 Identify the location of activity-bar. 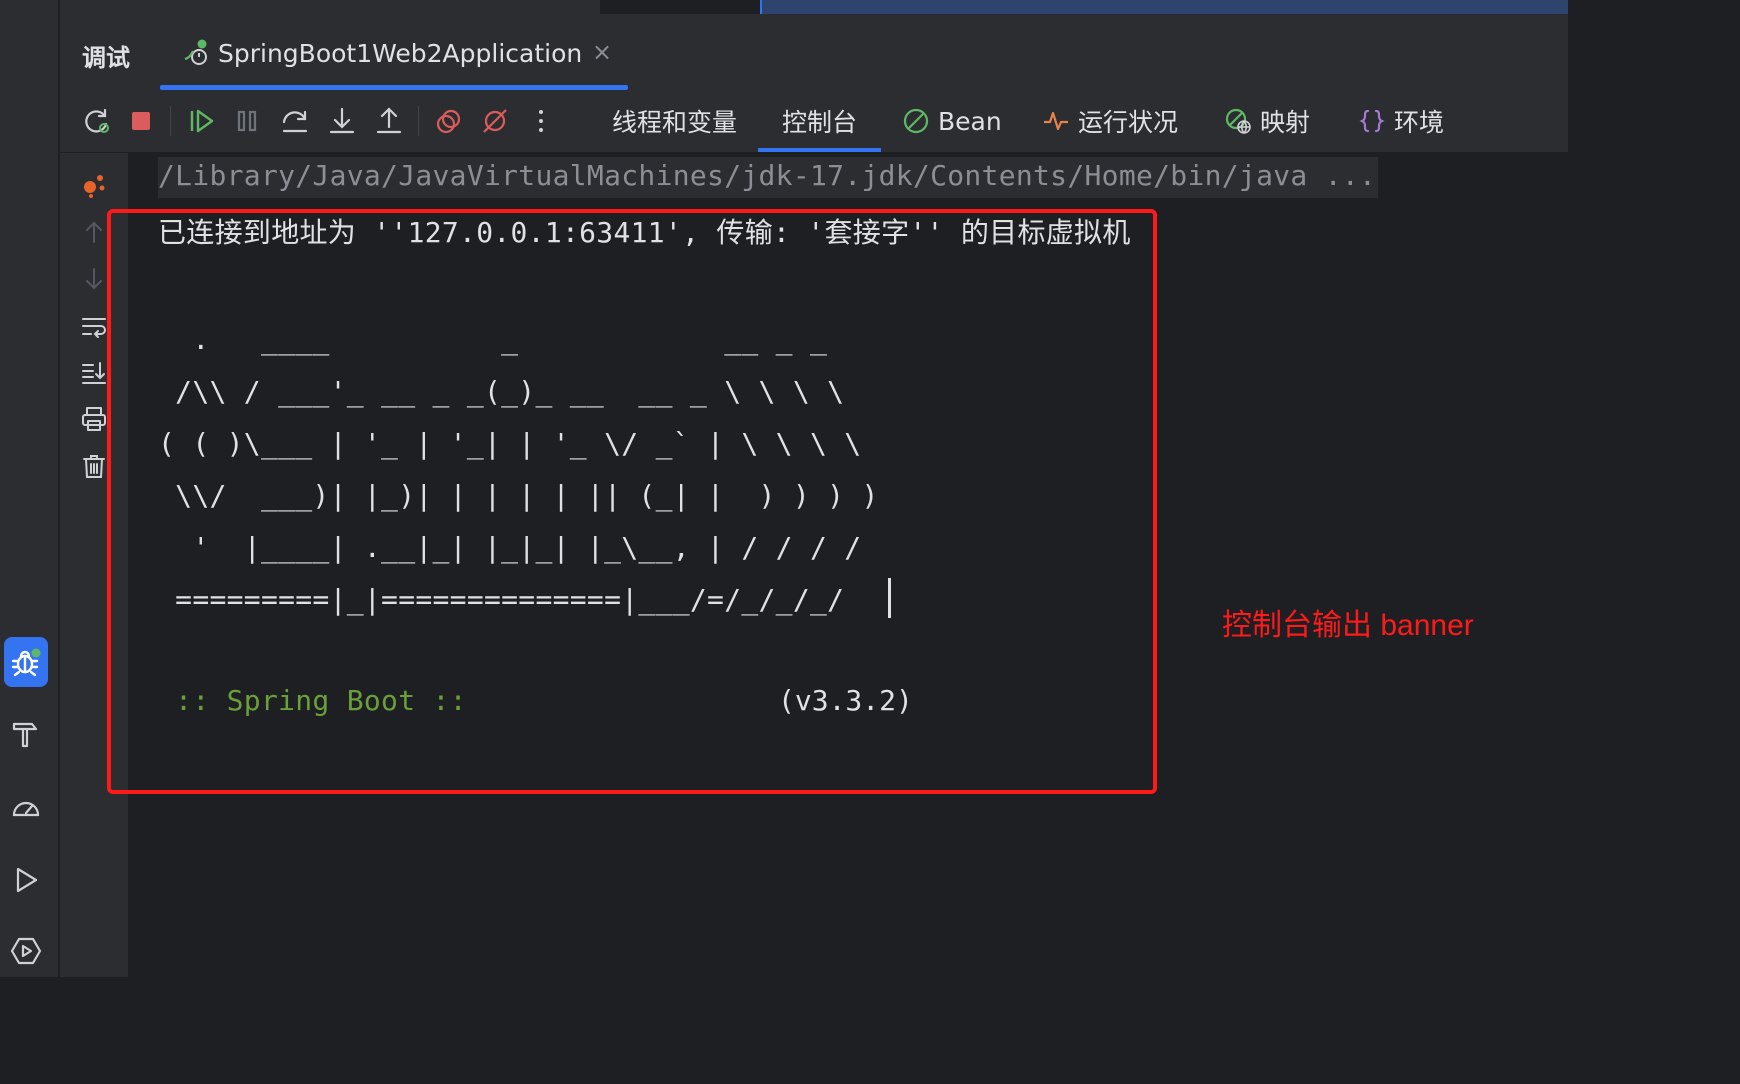
(29, 488).